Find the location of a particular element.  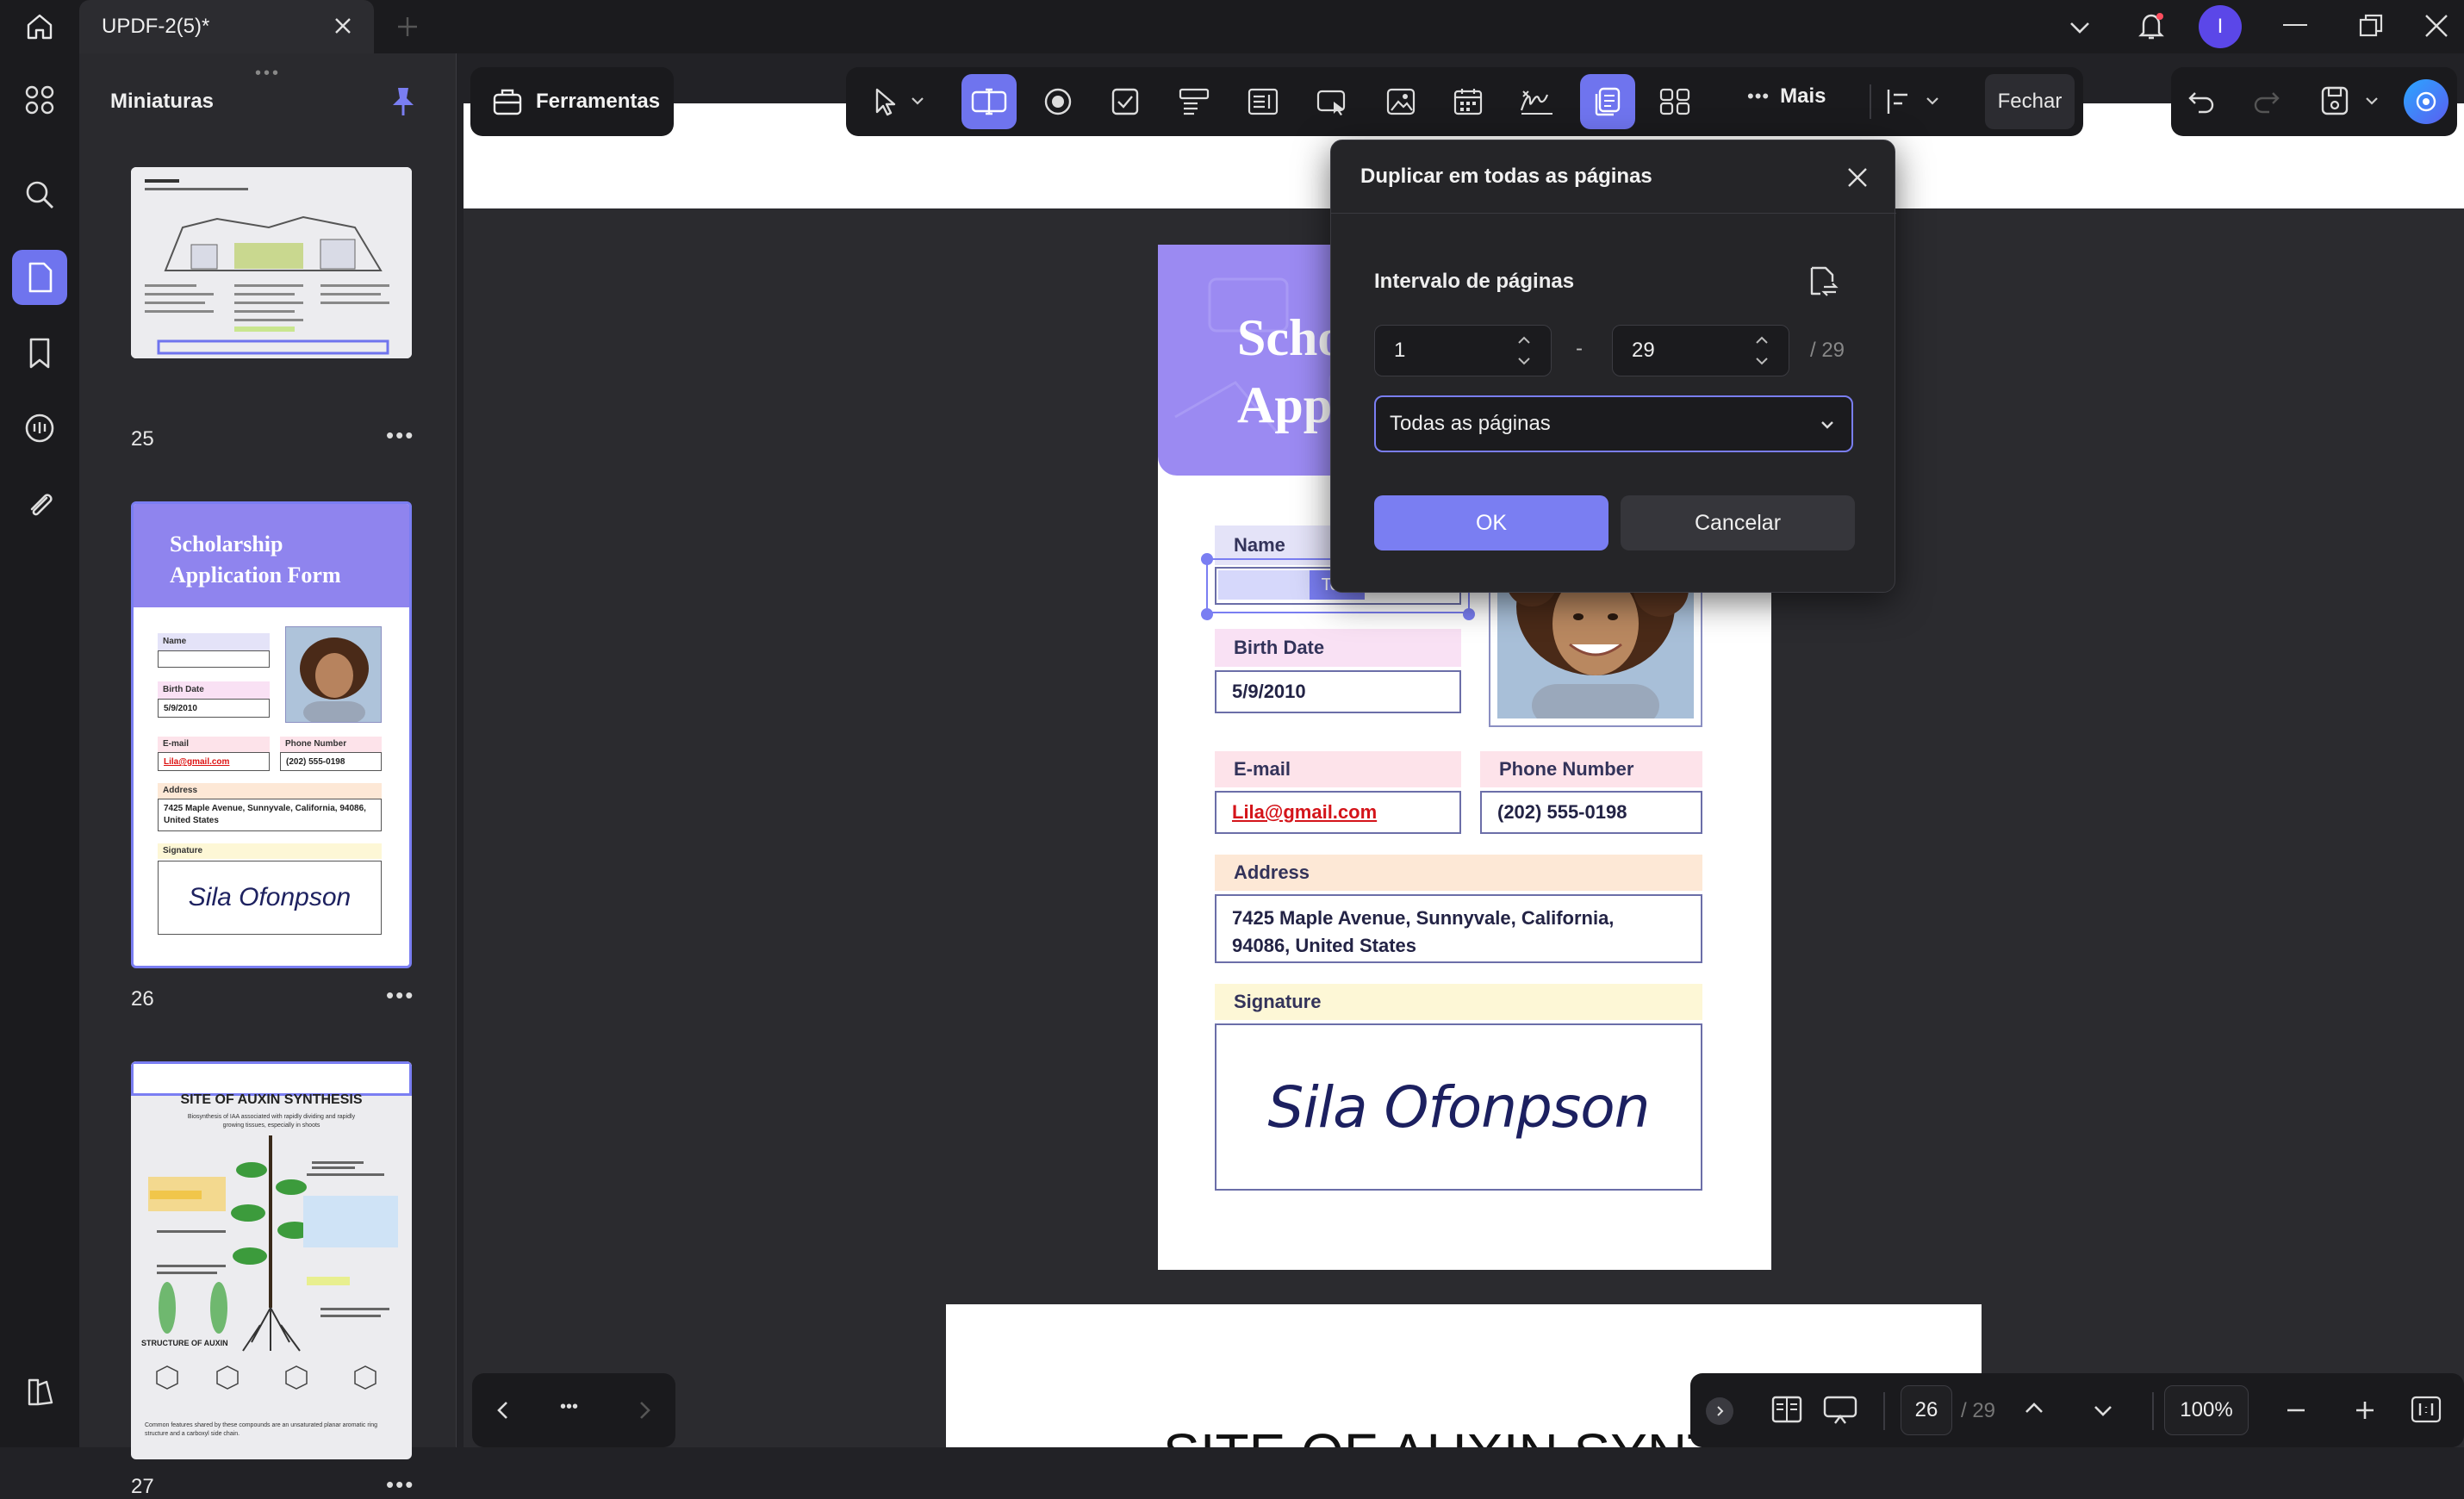

save-icon is located at coordinates (2334, 100).